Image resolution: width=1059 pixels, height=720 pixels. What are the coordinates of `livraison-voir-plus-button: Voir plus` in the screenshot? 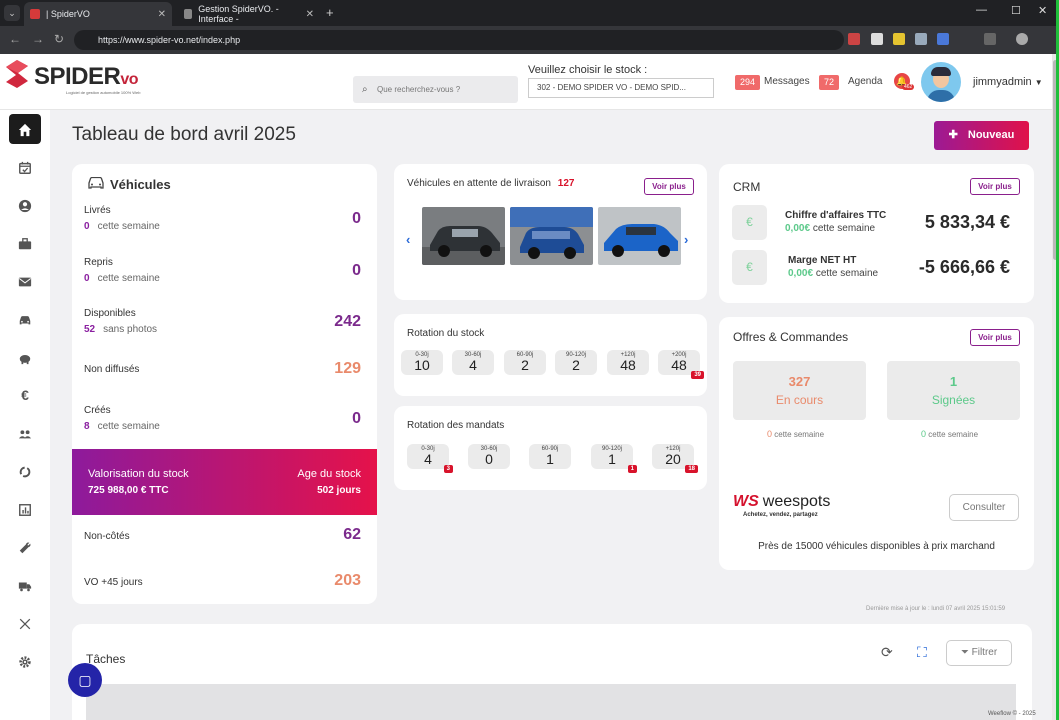 It's located at (669, 186).